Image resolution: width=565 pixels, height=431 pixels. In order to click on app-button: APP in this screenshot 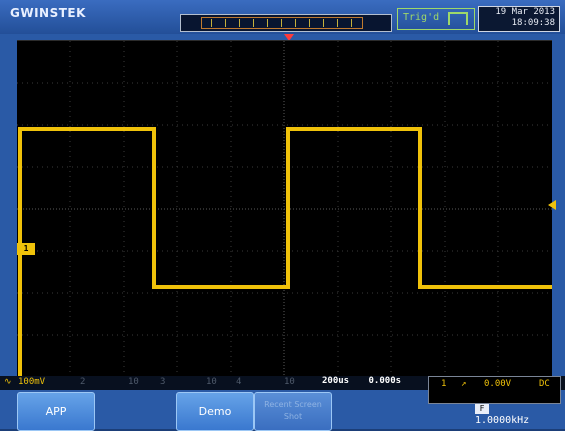, I will do `click(56, 411)`.